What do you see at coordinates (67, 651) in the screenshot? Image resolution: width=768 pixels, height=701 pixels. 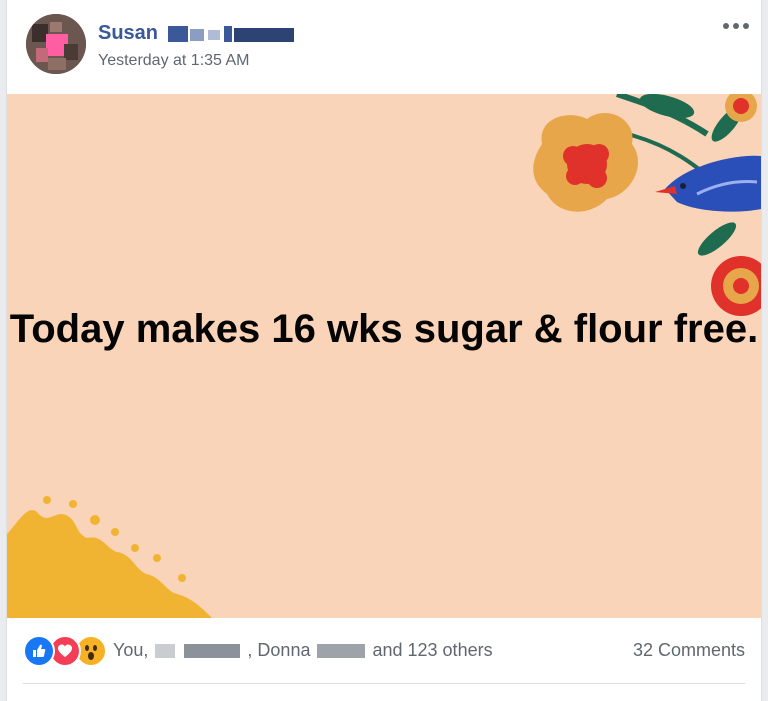 I see `reaction-icons` at bounding box center [67, 651].